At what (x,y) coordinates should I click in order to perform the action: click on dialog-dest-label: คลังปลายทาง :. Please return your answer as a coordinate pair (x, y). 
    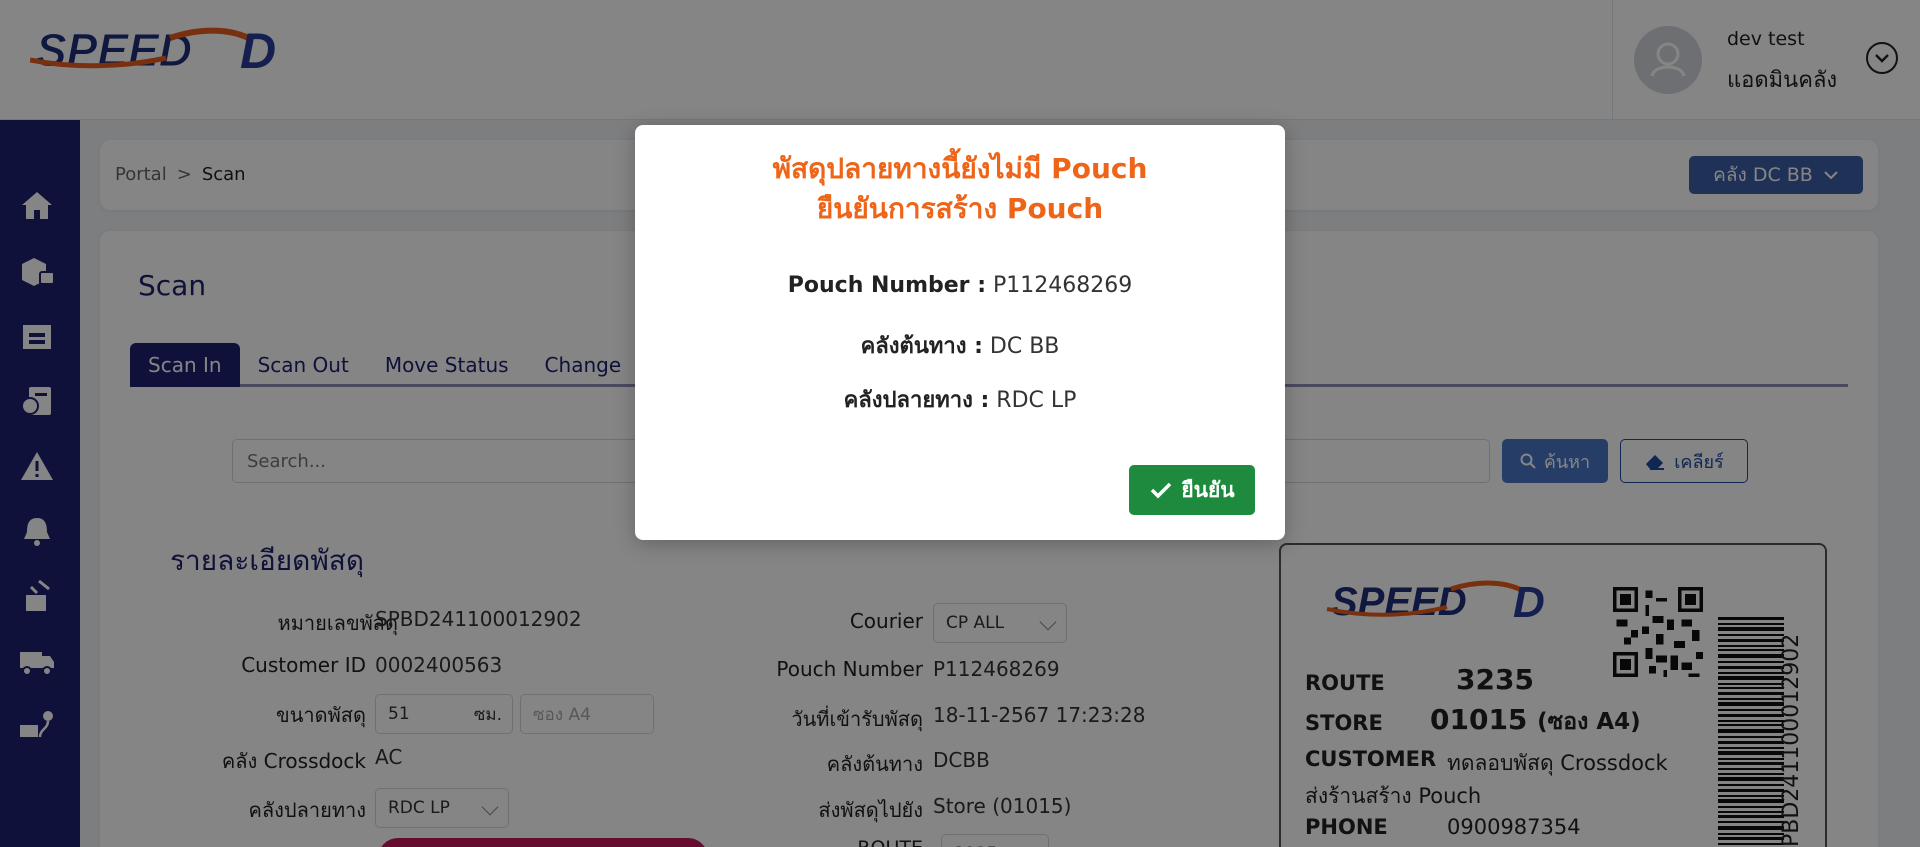
    Looking at the image, I should click on (916, 400).